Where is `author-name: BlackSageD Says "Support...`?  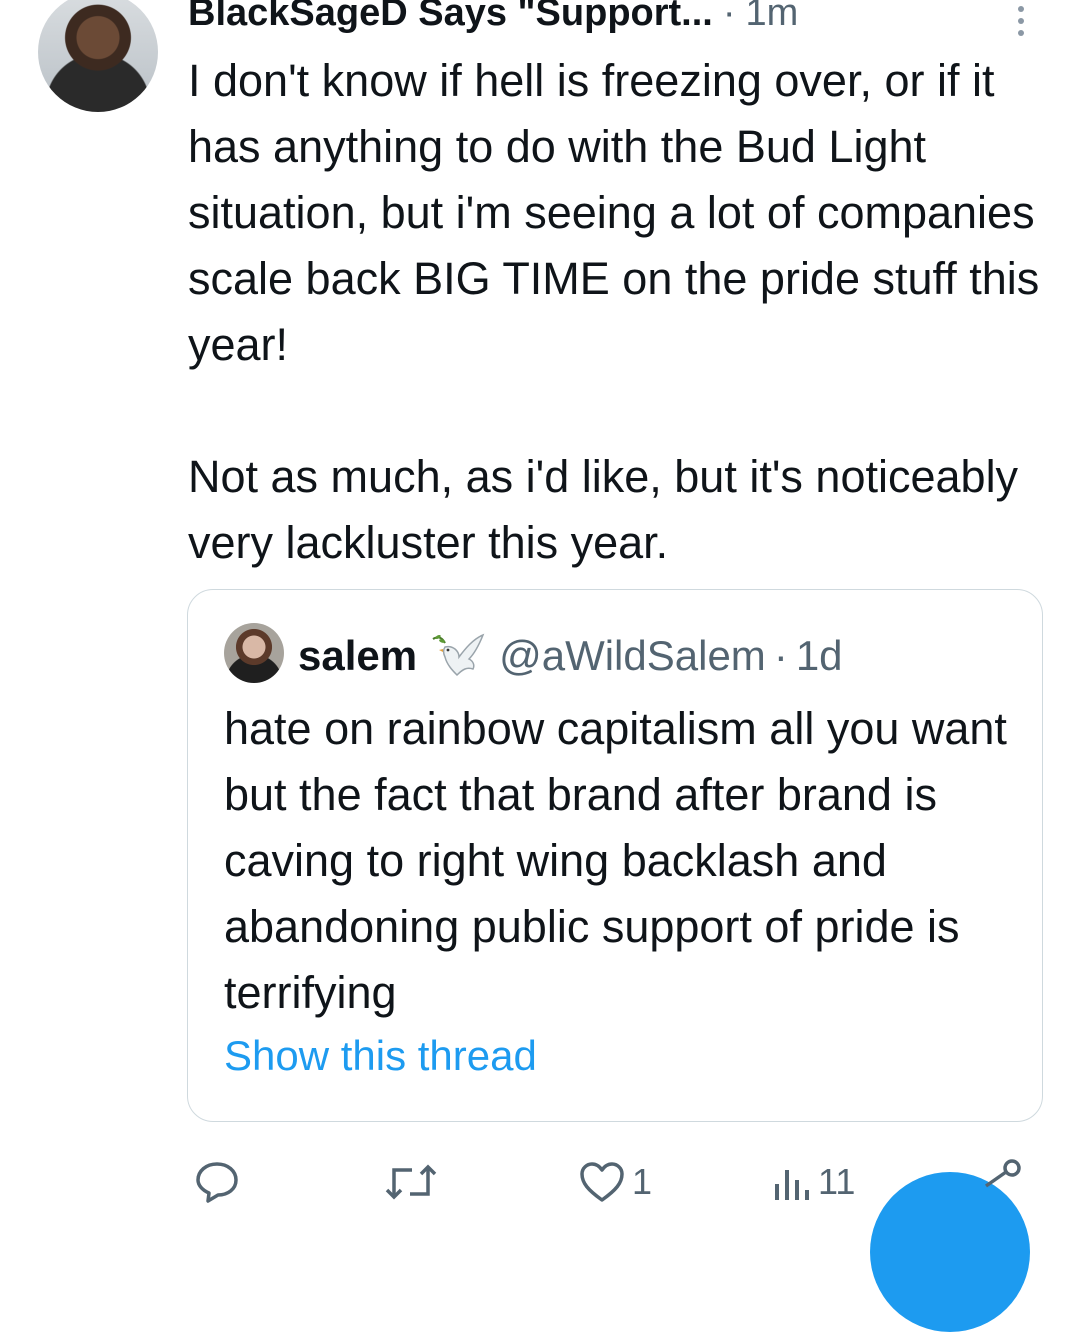
author-name: BlackSageD Says "Support... is located at coordinates (450, 17).